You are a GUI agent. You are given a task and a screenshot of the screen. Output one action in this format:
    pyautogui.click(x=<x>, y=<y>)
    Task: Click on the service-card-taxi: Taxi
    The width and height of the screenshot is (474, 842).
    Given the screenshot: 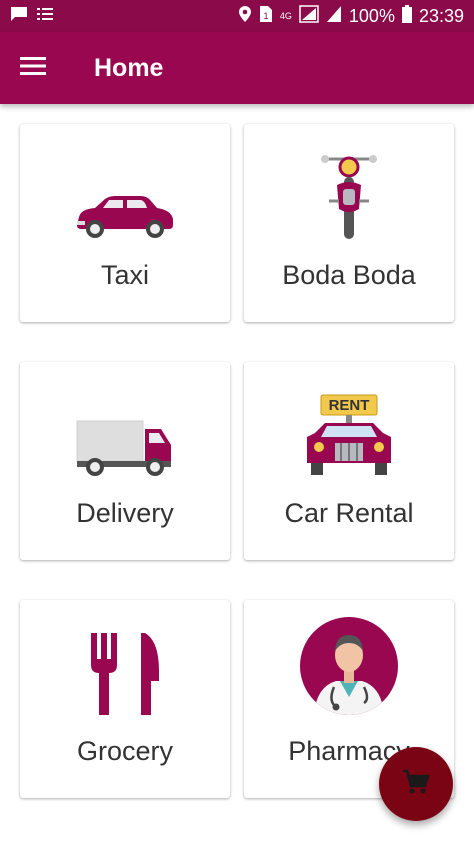 What is the action you would take?
    pyautogui.click(x=125, y=223)
    